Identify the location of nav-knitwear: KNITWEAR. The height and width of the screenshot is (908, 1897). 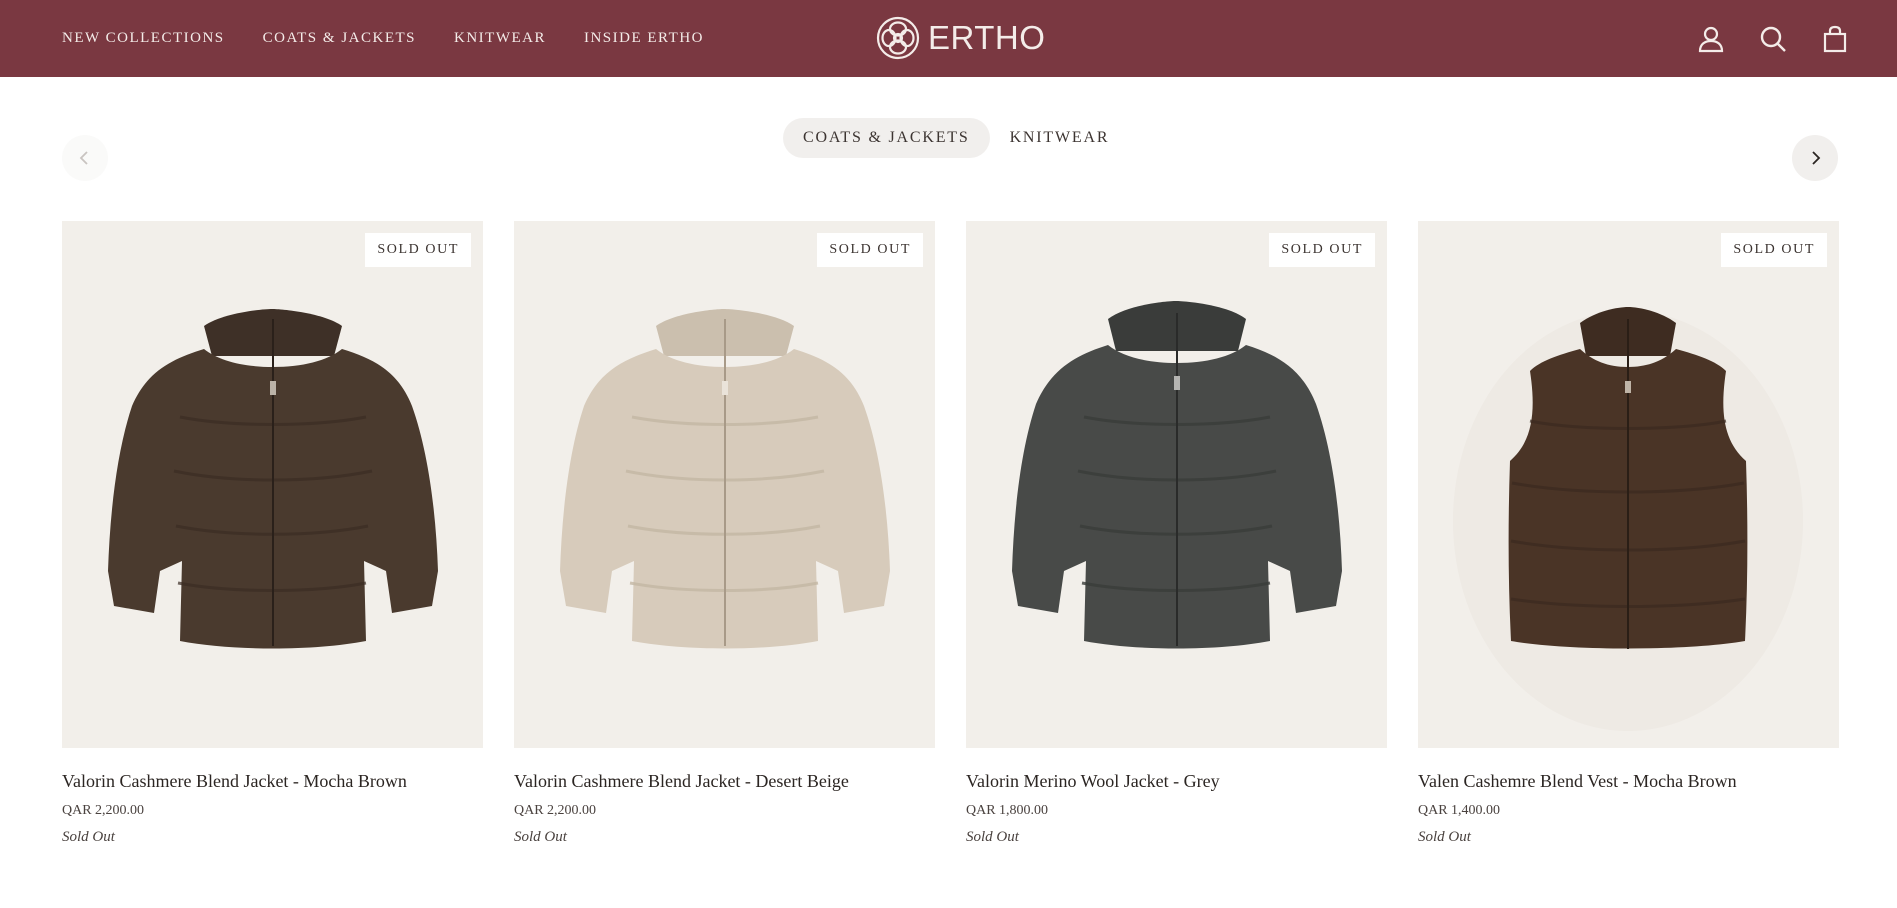
(500, 38).